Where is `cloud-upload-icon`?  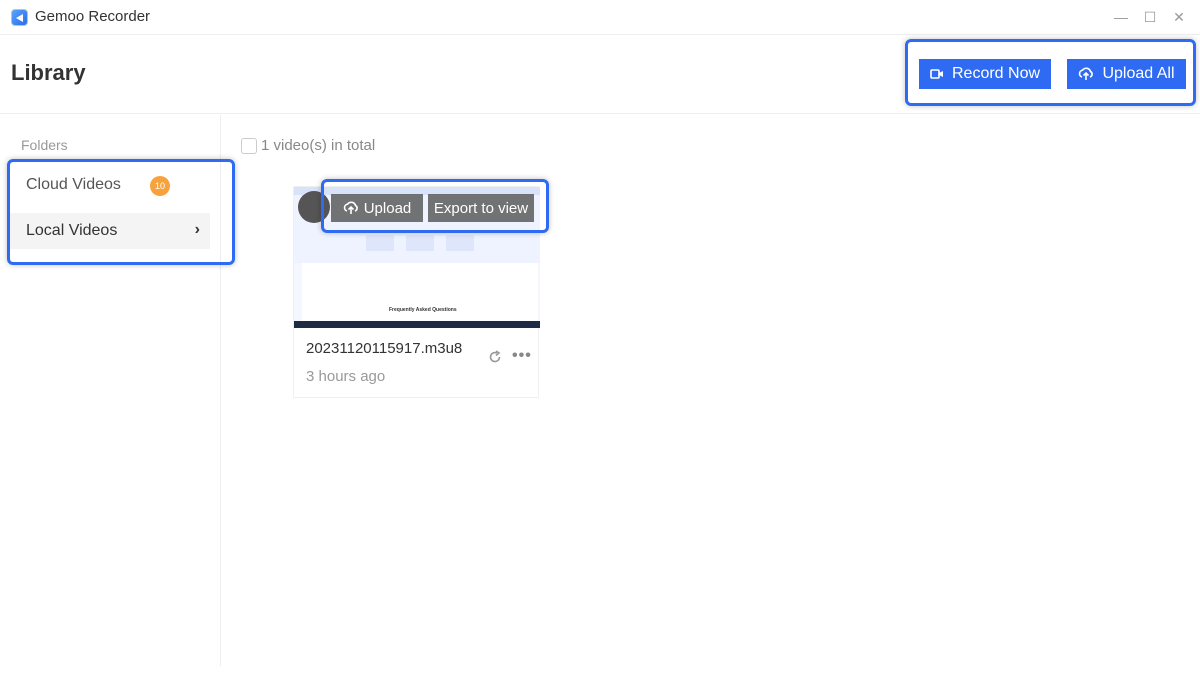
cloud-upload-icon is located at coordinates (1086, 73).